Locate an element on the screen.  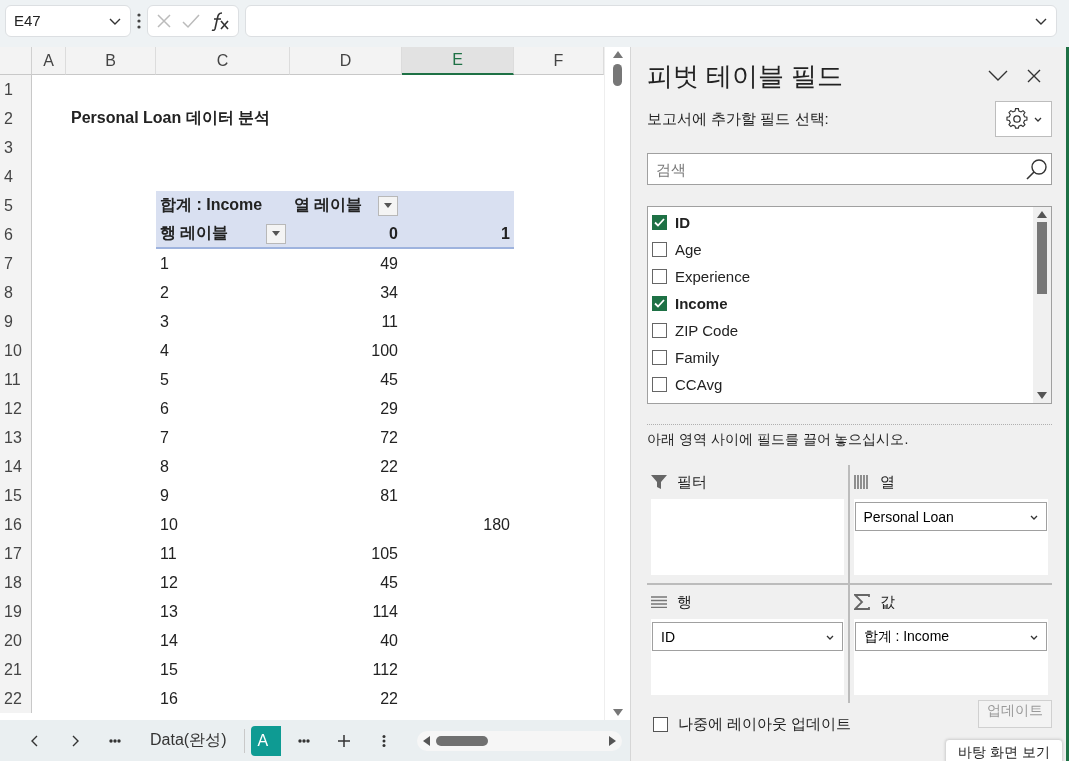
scroll-left-icon is located at coordinates (427, 740).